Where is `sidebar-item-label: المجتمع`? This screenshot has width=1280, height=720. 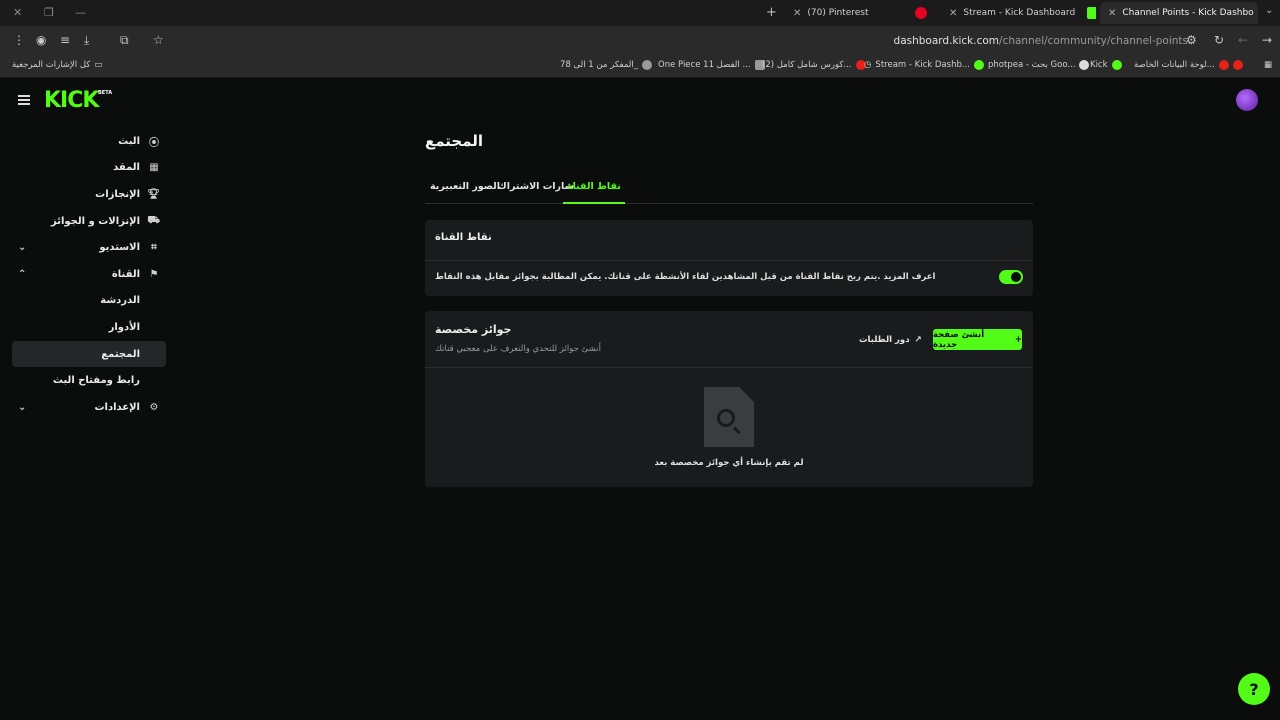 sidebar-item-label: المجتمع is located at coordinates (120, 354).